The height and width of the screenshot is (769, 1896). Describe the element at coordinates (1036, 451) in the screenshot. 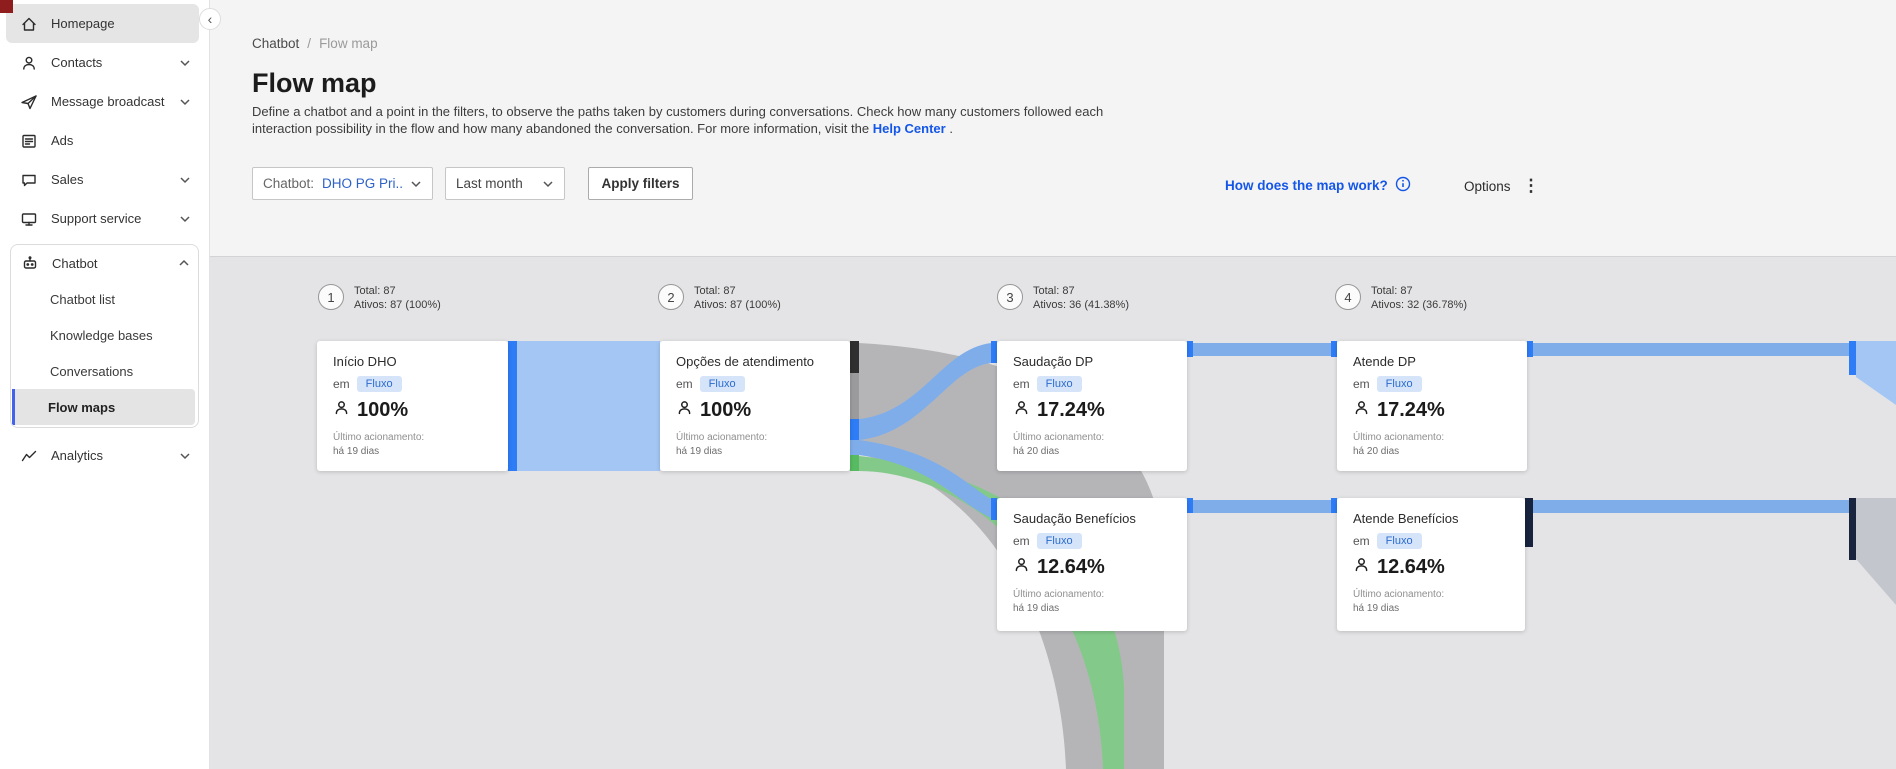

I see `last-trigger-value: há 20 dias` at that location.